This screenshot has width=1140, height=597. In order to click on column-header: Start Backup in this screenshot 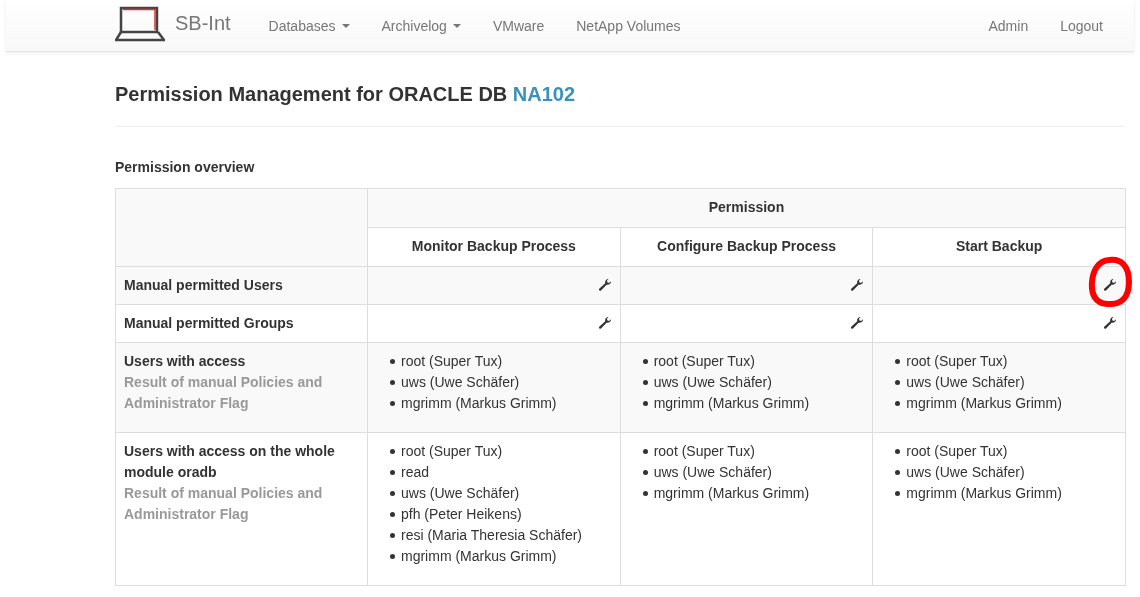, I will do `click(999, 247)`.